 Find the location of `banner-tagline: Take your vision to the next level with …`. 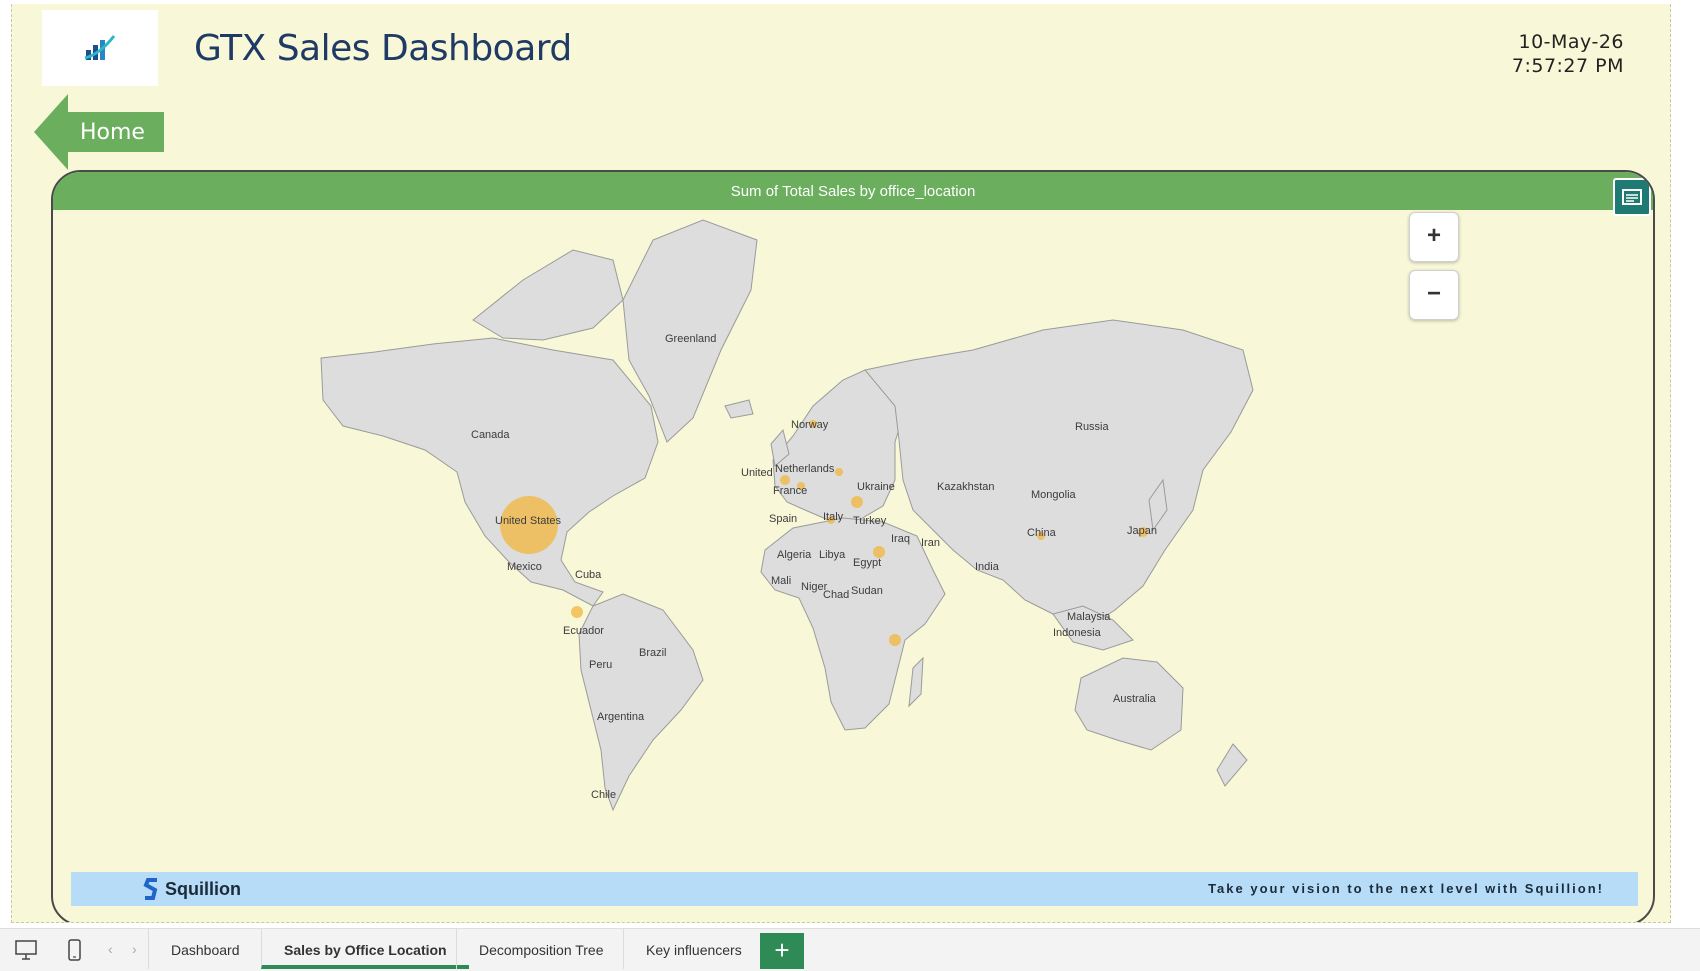

banner-tagline: Take your vision to the next level with … is located at coordinates (1406, 888).